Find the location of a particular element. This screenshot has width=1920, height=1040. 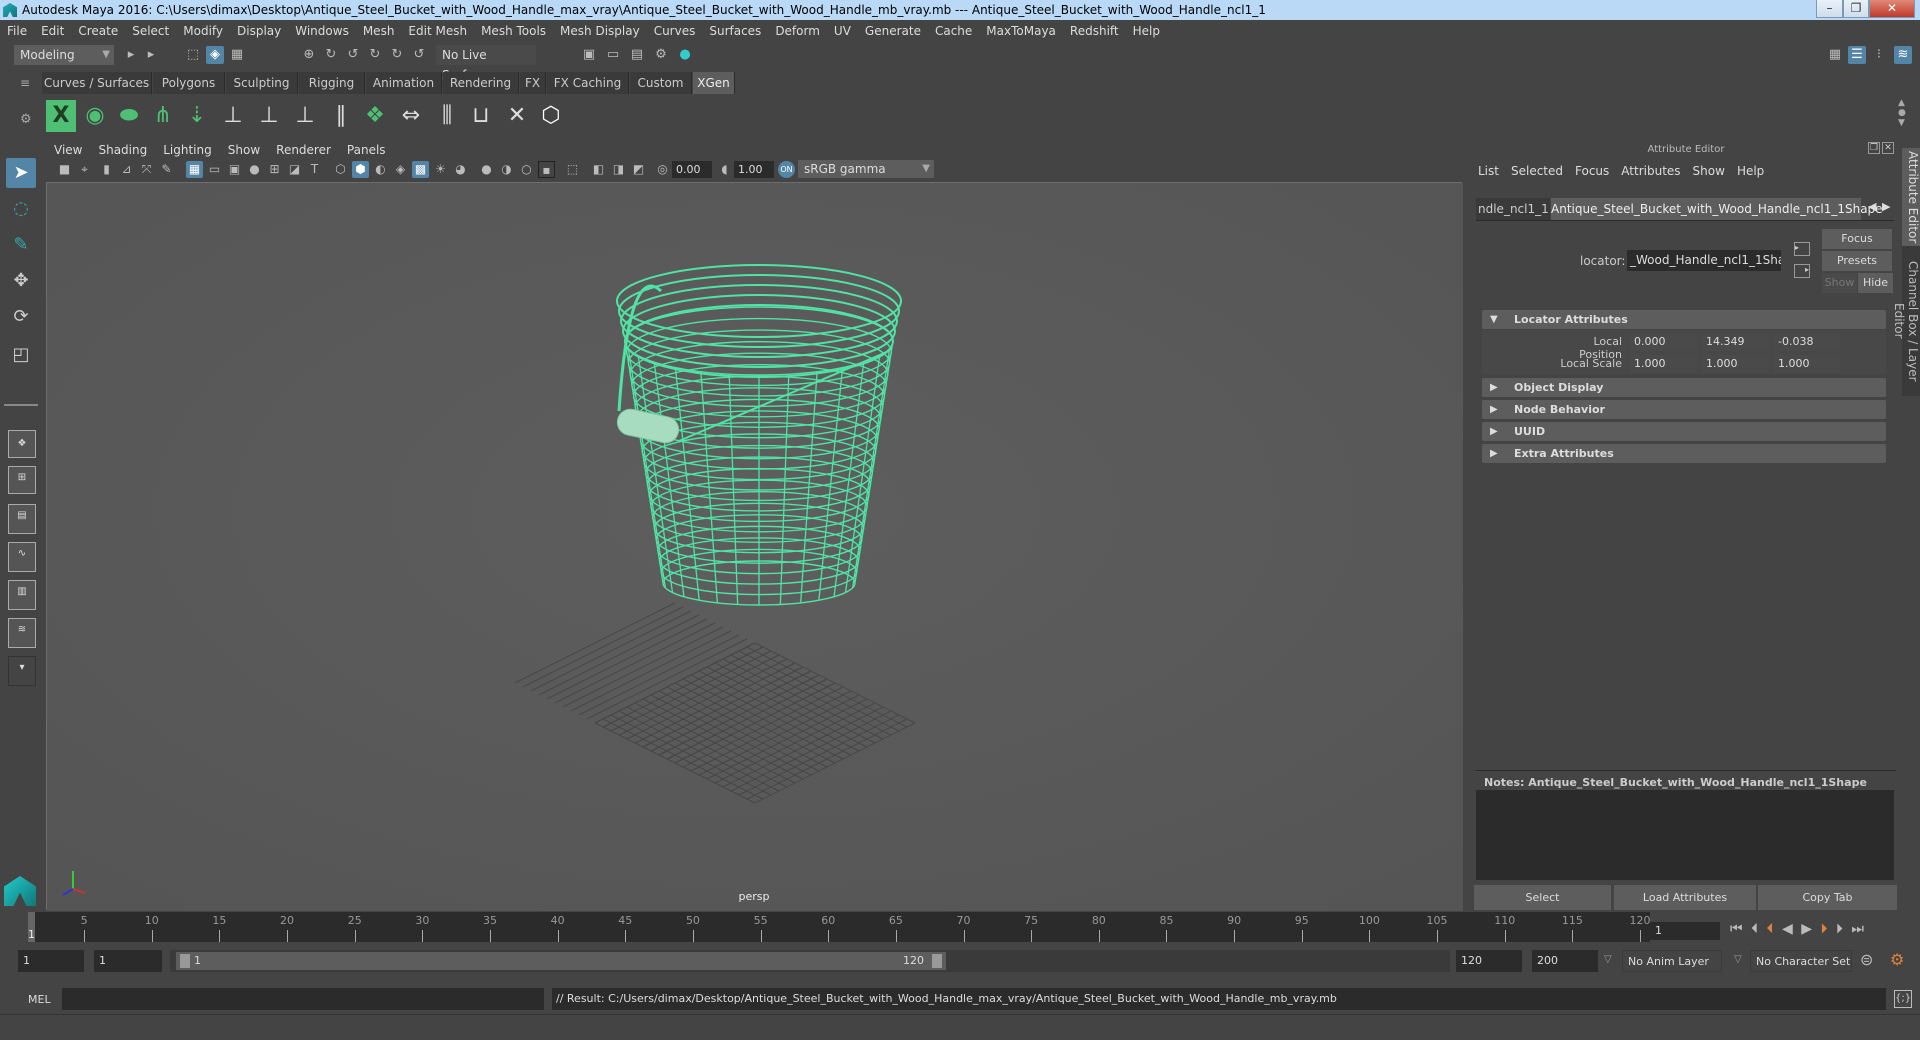

panel-menu-panels: Panels is located at coordinates (366, 150).